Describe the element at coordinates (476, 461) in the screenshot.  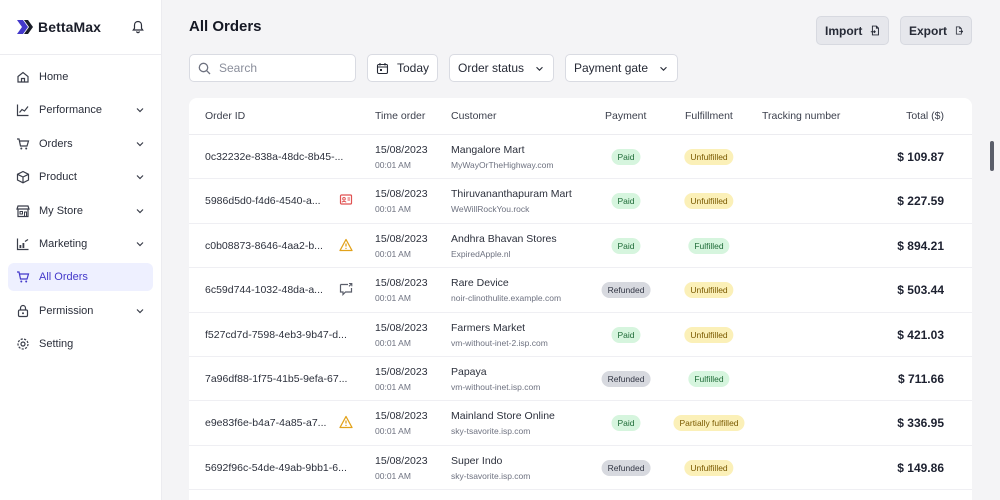
I see `customer-name: Super Indo` at that location.